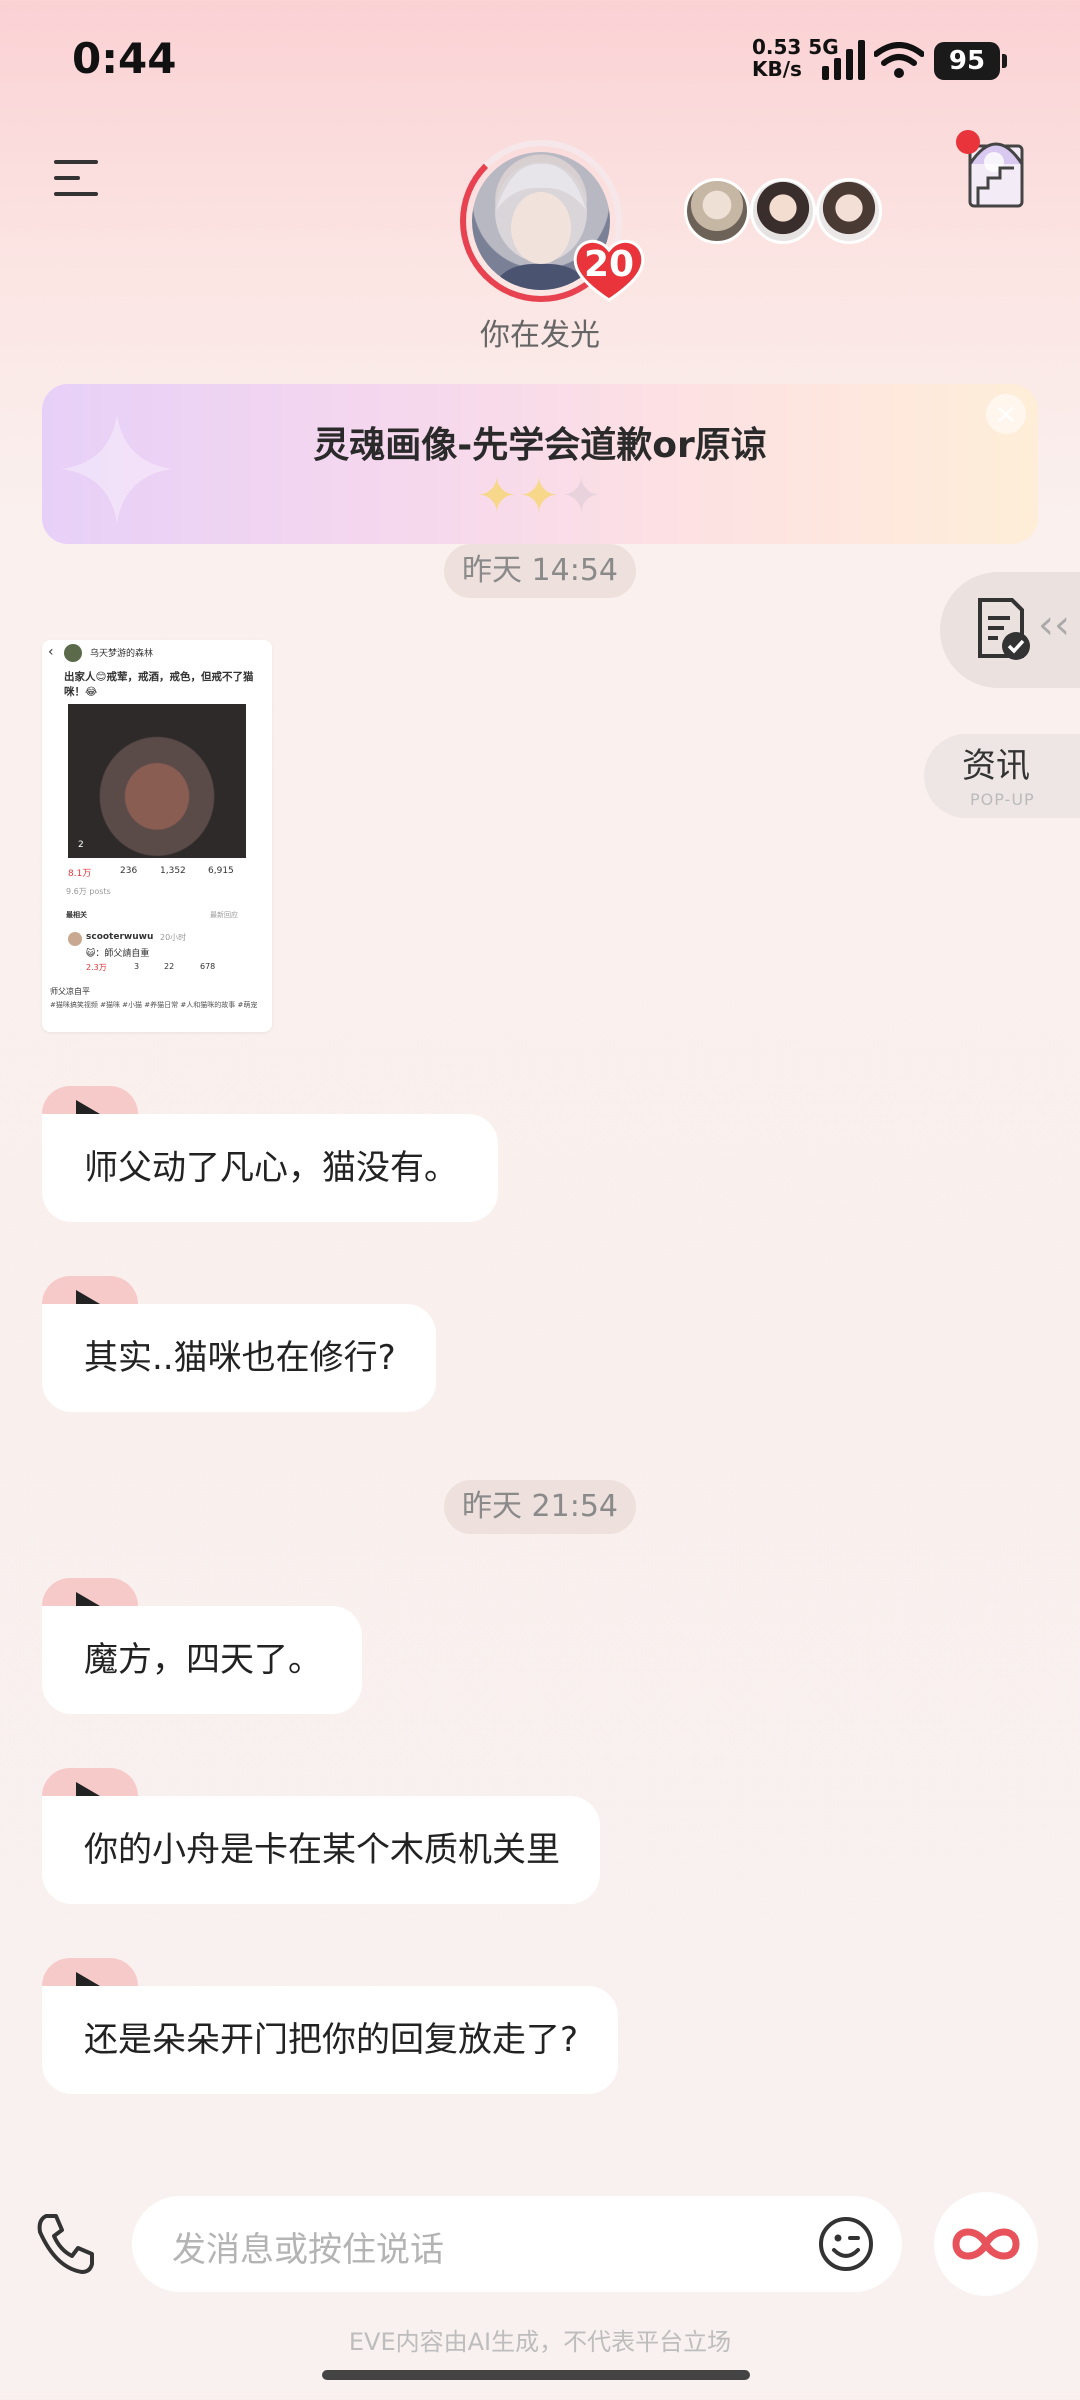 This screenshot has width=1080, height=2400. I want to click on message-text: 还是朵朵开门把你的回复放走了?, so click(330, 2040).